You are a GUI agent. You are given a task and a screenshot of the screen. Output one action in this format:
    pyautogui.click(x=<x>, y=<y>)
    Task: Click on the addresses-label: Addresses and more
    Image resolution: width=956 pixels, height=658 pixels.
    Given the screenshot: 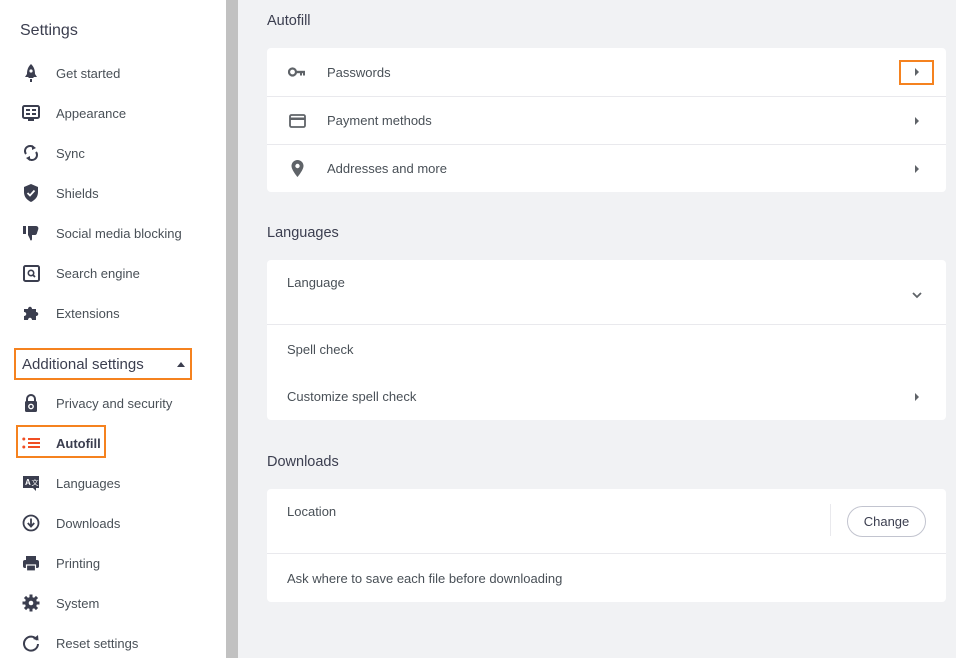 What is the action you would take?
    pyautogui.click(x=387, y=168)
    